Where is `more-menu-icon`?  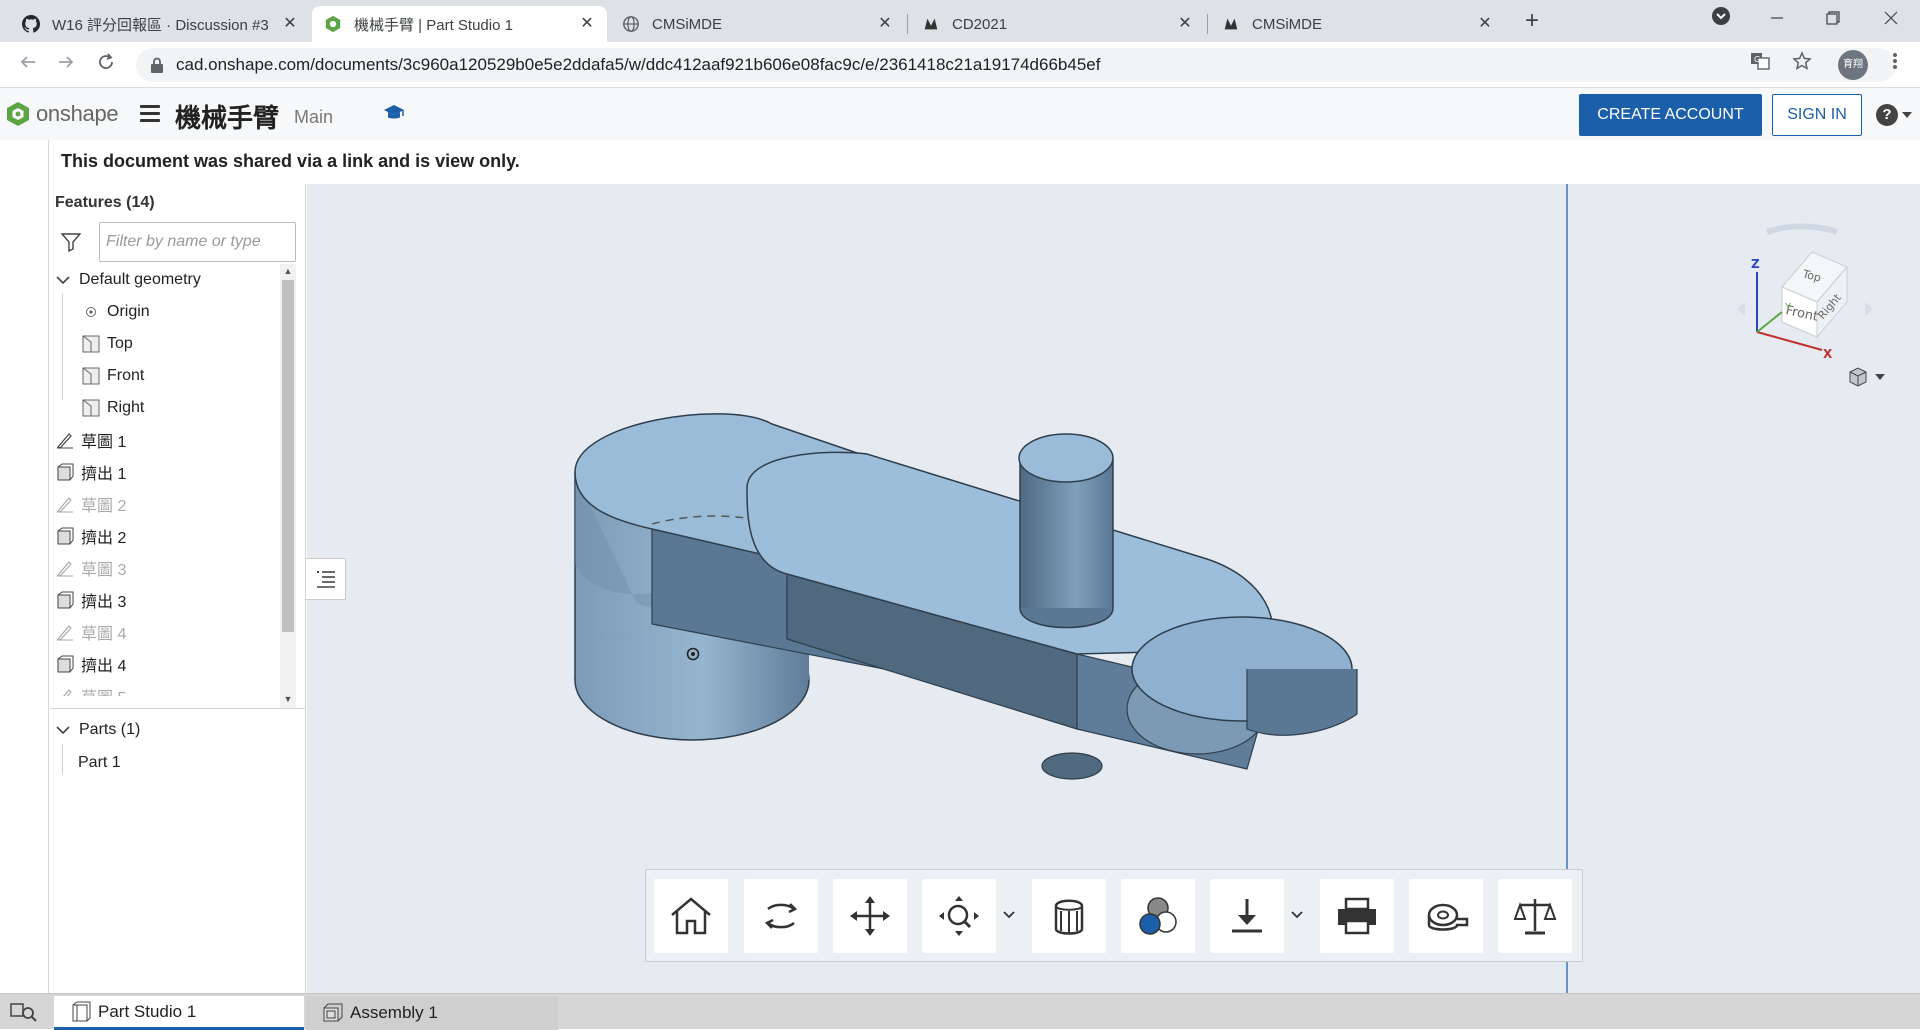 more-menu-icon is located at coordinates (1895, 63).